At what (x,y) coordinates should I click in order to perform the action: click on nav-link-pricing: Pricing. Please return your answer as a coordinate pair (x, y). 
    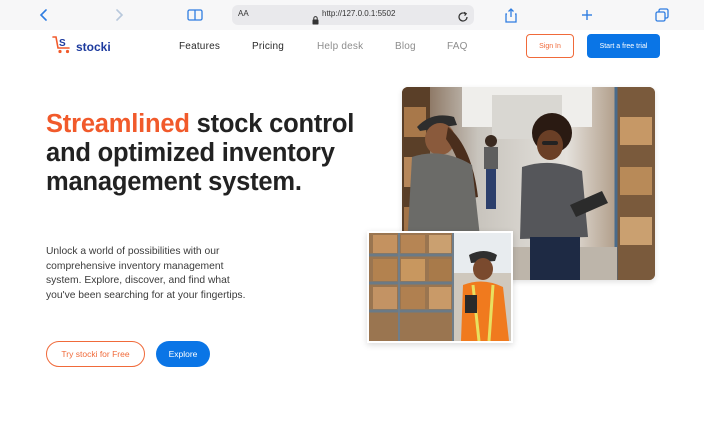
    Looking at the image, I should click on (268, 46).